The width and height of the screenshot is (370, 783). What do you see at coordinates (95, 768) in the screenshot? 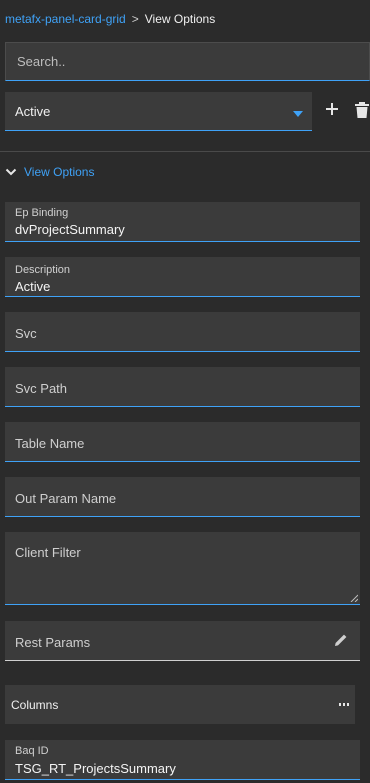
I see `baq-id-value: TSG_RT_ProjectsSummary` at bounding box center [95, 768].